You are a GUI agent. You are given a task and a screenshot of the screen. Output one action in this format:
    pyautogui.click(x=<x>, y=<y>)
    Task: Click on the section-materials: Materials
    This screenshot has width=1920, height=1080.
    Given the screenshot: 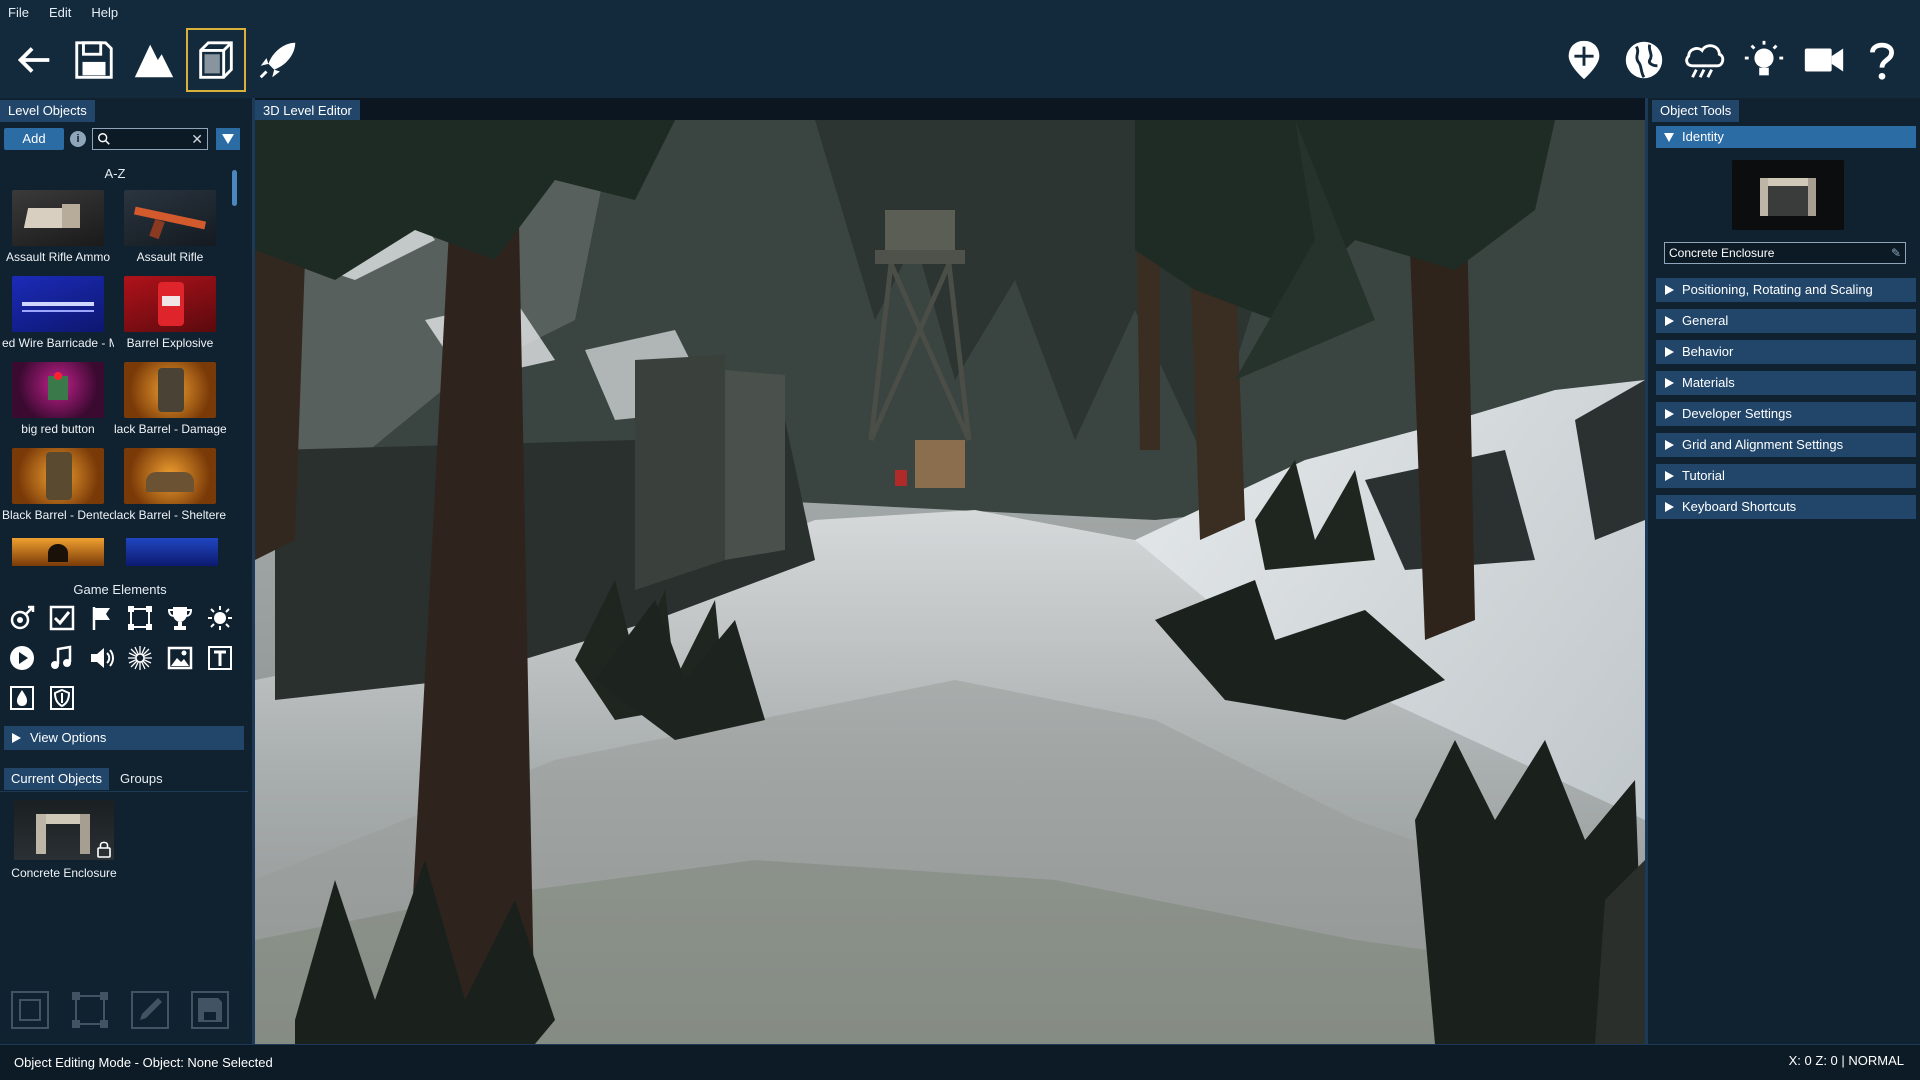 What is the action you would take?
    pyautogui.click(x=1786, y=383)
    